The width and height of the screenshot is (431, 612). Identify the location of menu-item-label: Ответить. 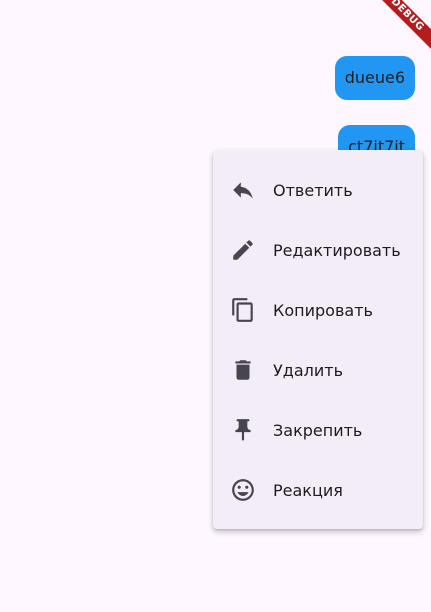
(313, 190).